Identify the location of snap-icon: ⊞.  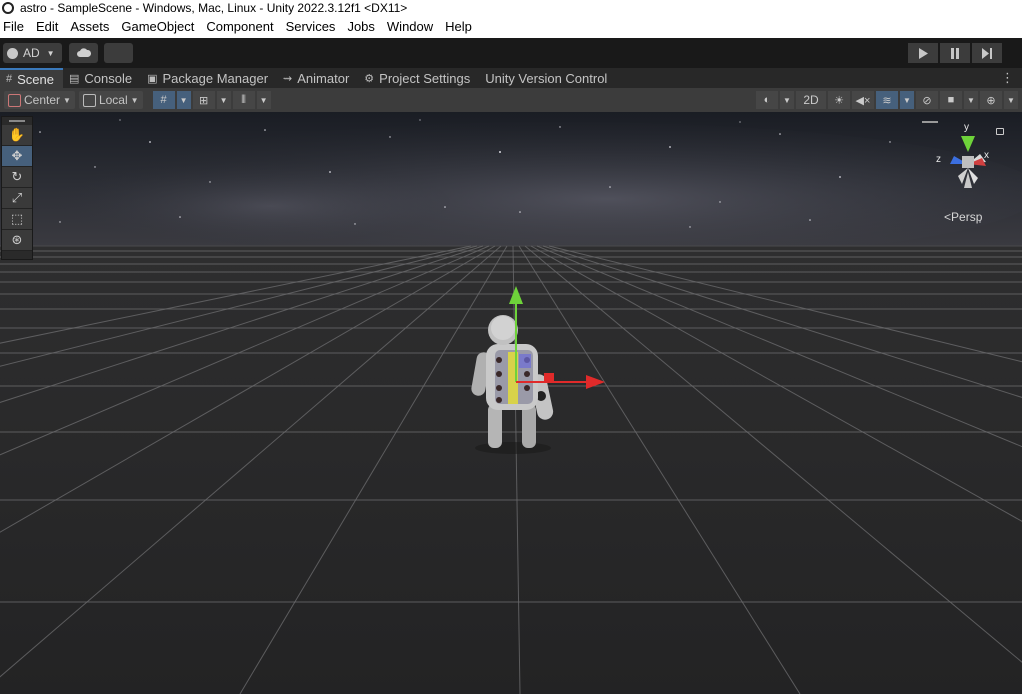
(203, 100).